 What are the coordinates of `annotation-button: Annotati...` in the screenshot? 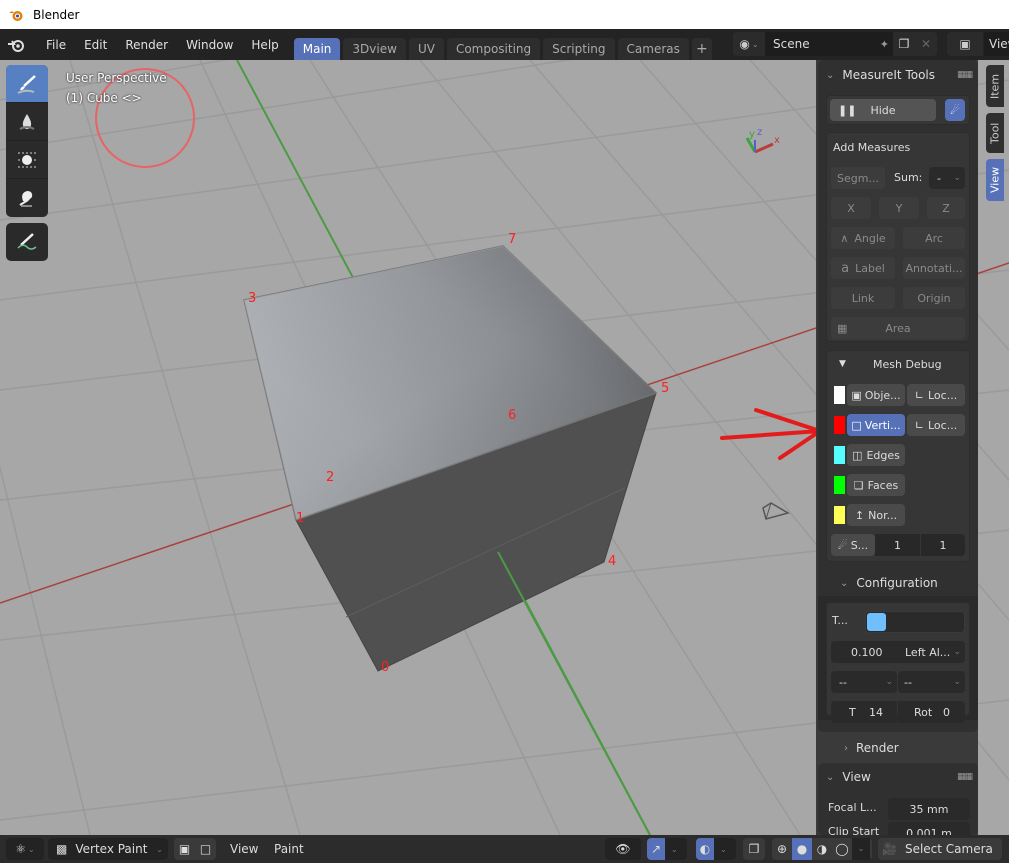 It's located at (934, 268).